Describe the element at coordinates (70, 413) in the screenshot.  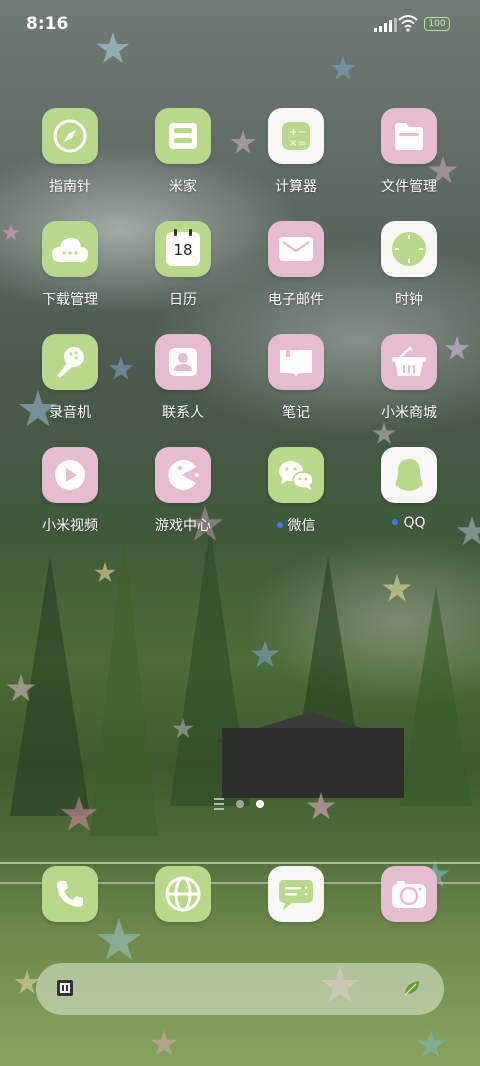
I see `app-label: 录音机` at that location.